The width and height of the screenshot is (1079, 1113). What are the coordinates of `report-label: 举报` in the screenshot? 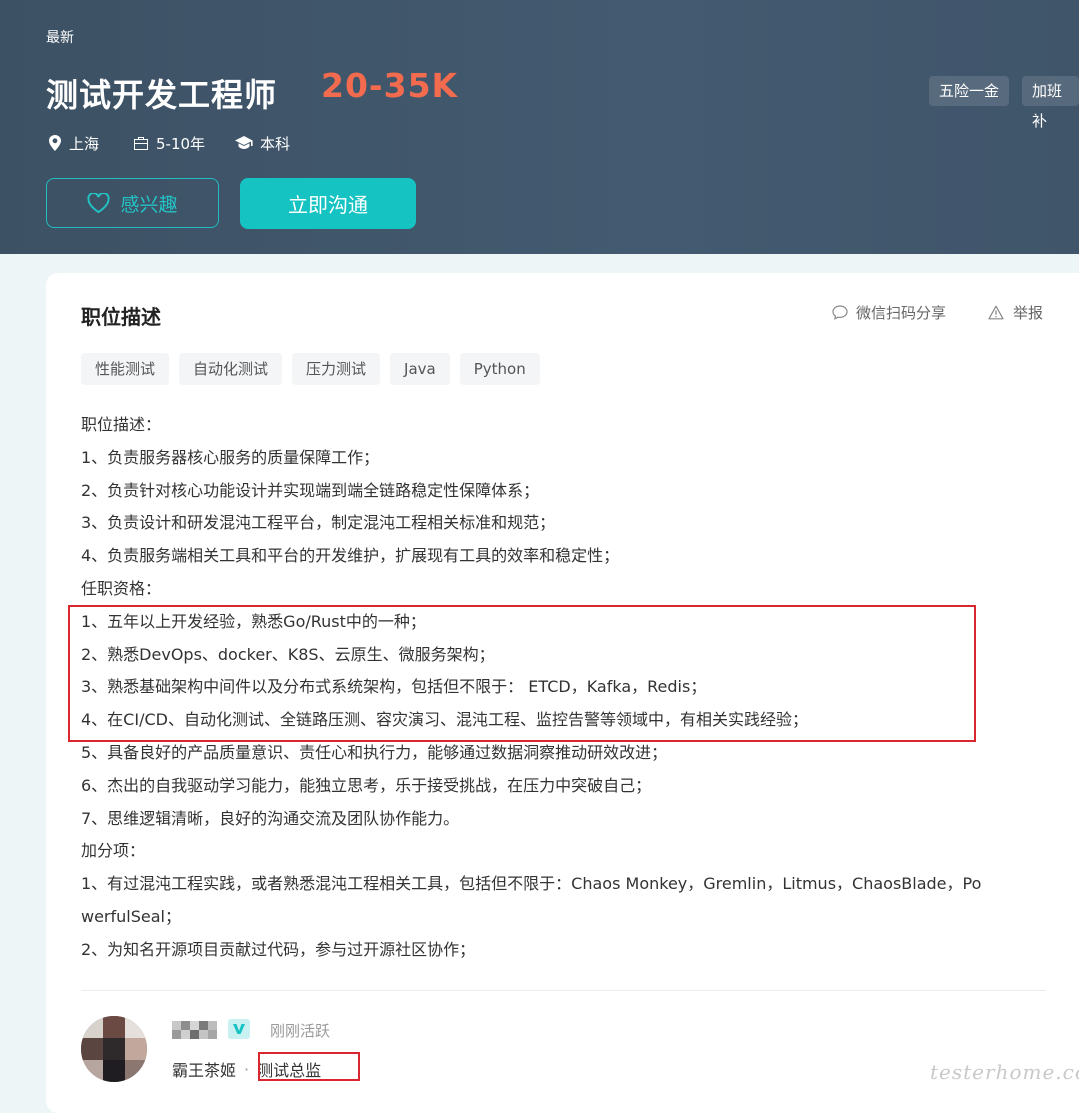 It's located at (1028, 313).